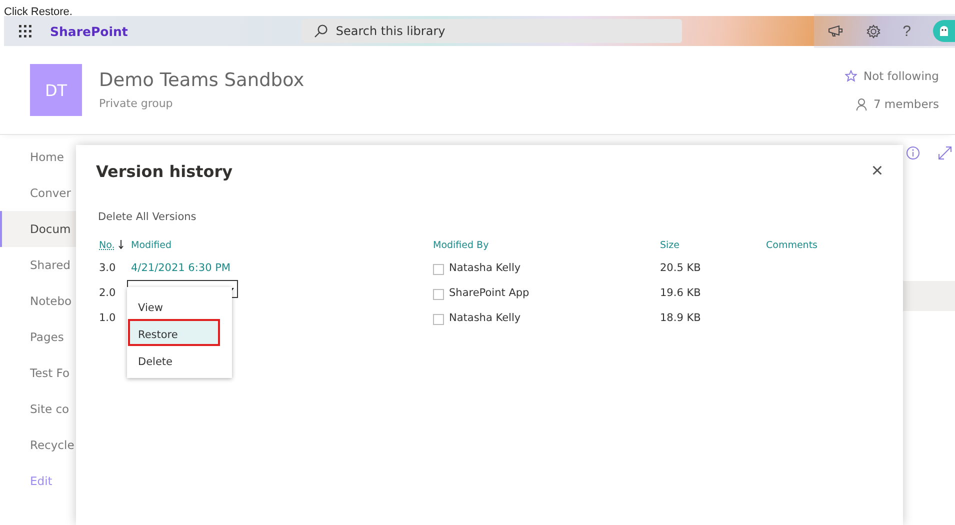 The width and height of the screenshot is (955, 525). Describe the element at coordinates (489, 293) in the screenshot. I see `modified-by-name: SharePoint App` at that location.